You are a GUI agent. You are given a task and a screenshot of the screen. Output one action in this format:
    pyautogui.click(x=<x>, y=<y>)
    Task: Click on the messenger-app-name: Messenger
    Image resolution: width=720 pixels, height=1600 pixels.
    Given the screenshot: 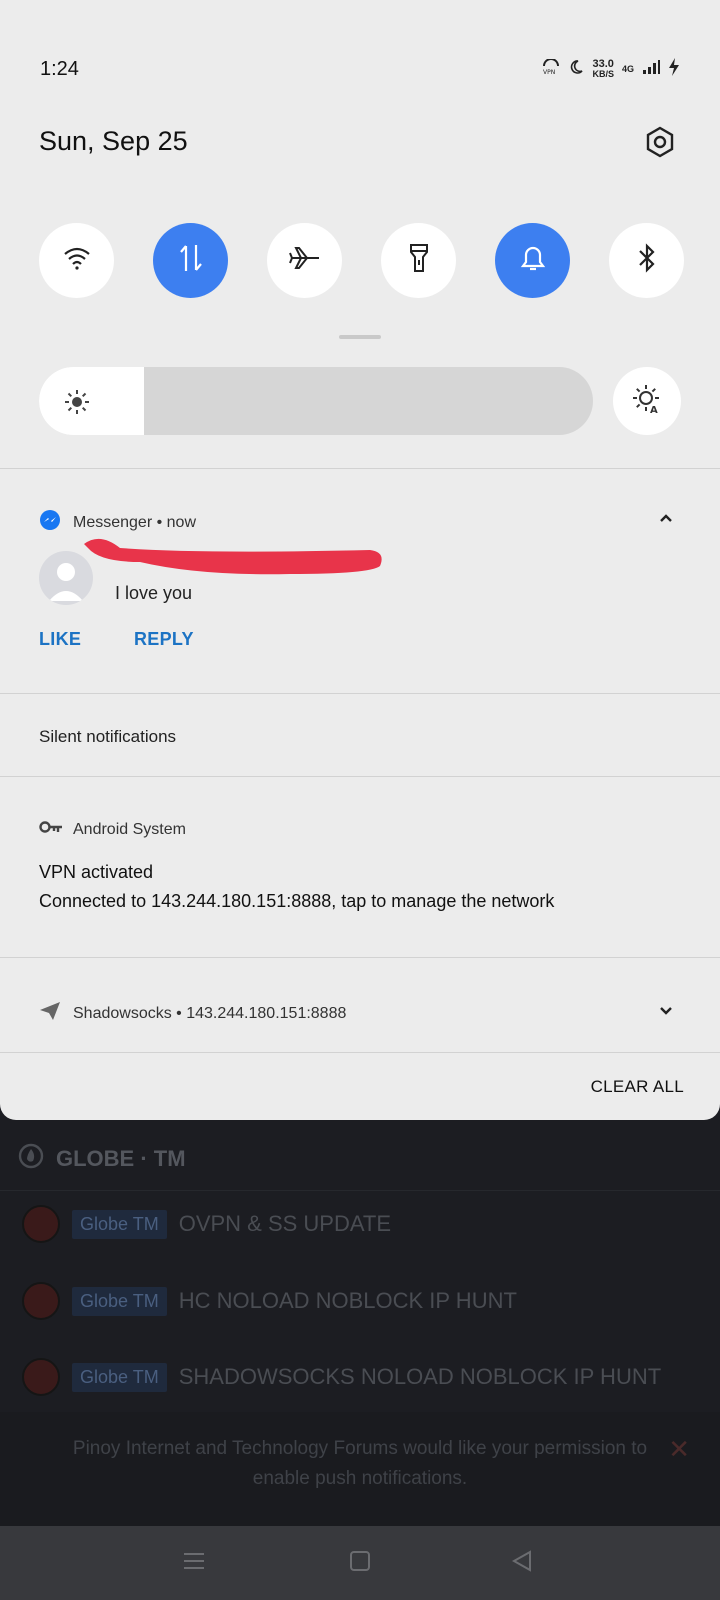 What is the action you would take?
    pyautogui.click(x=113, y=522)
    